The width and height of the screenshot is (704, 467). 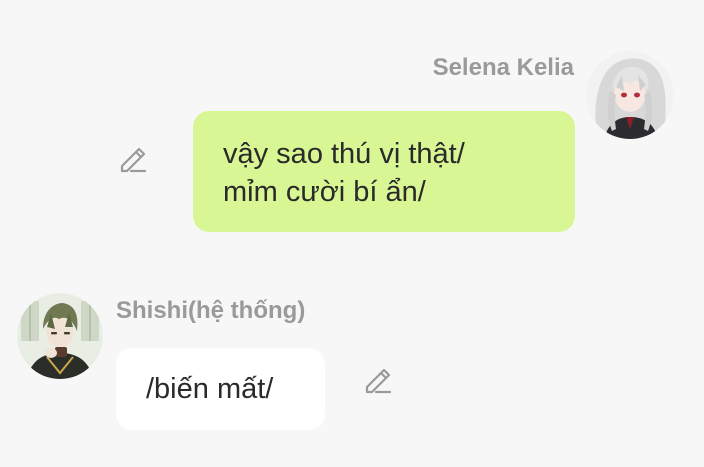 I want to click on message-bubble: /biến mất/, so click(x=220, y=389).